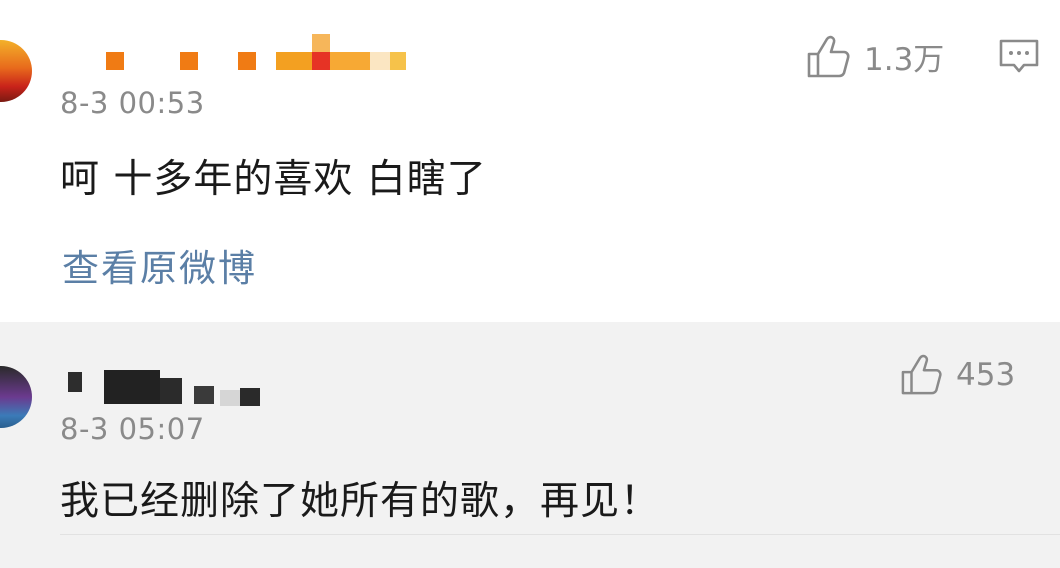 Image resolution: width=1060 pixels, height=568 pixels. Describe the element at coordinates (360, 501) in the screenshot. I see `comment-text: 我已经删除了她所有的歌，再见！` at that location.